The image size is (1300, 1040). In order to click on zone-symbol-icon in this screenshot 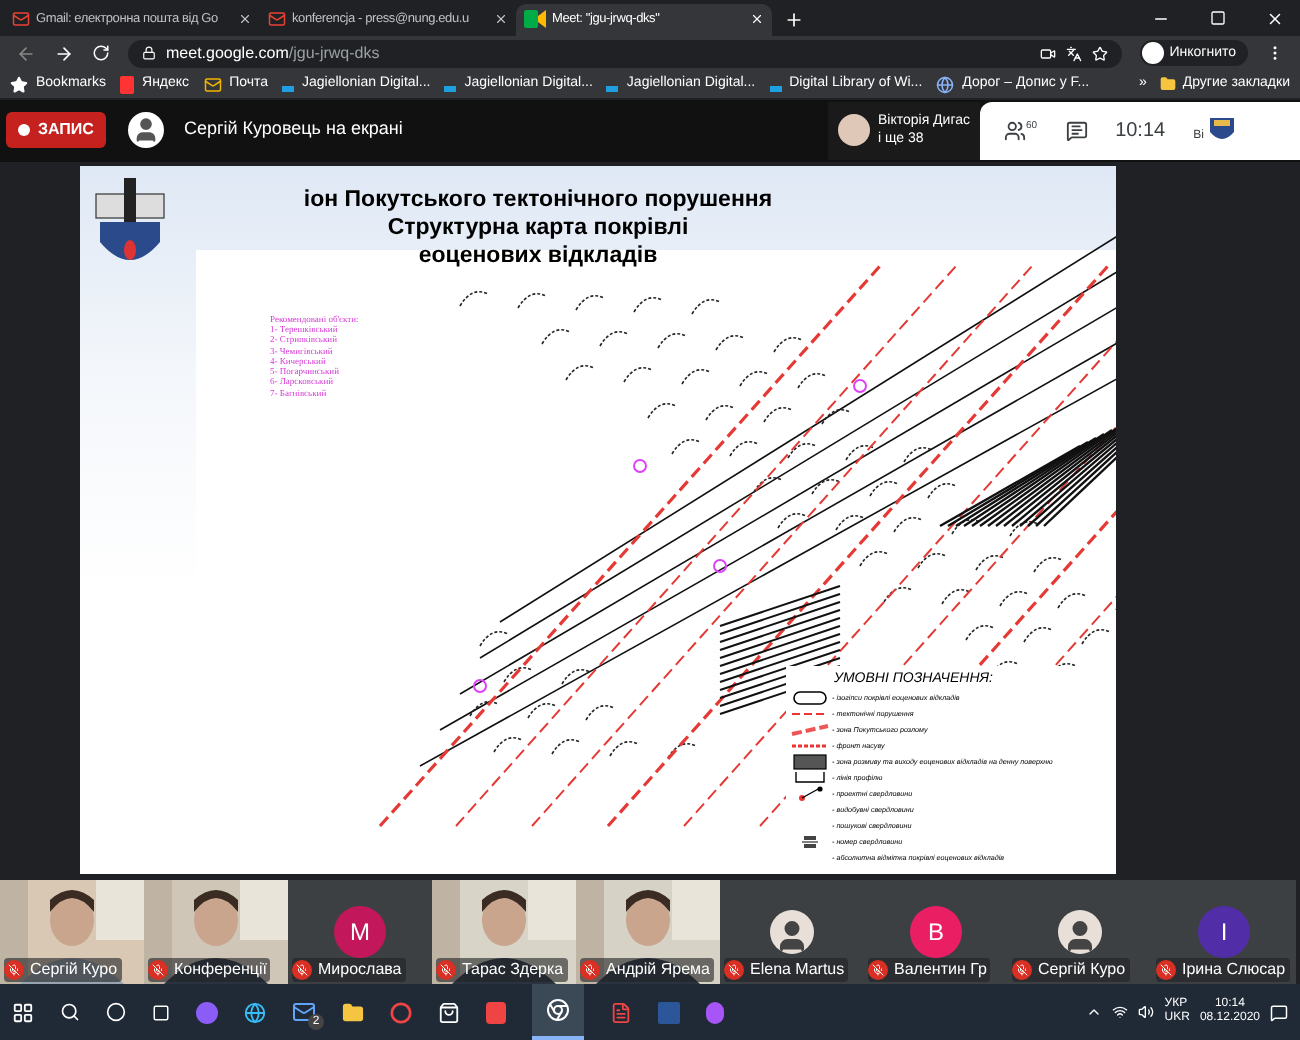, I will do `click(810, 730)`.